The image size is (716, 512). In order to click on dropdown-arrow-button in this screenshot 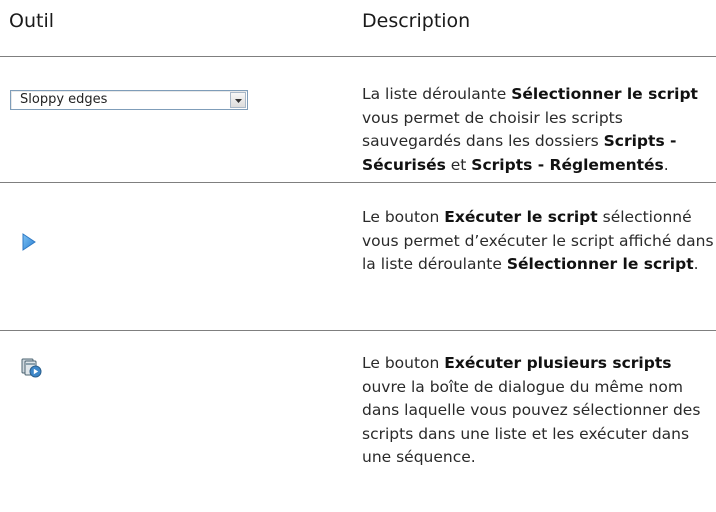, I will do `click(238, 100)`.